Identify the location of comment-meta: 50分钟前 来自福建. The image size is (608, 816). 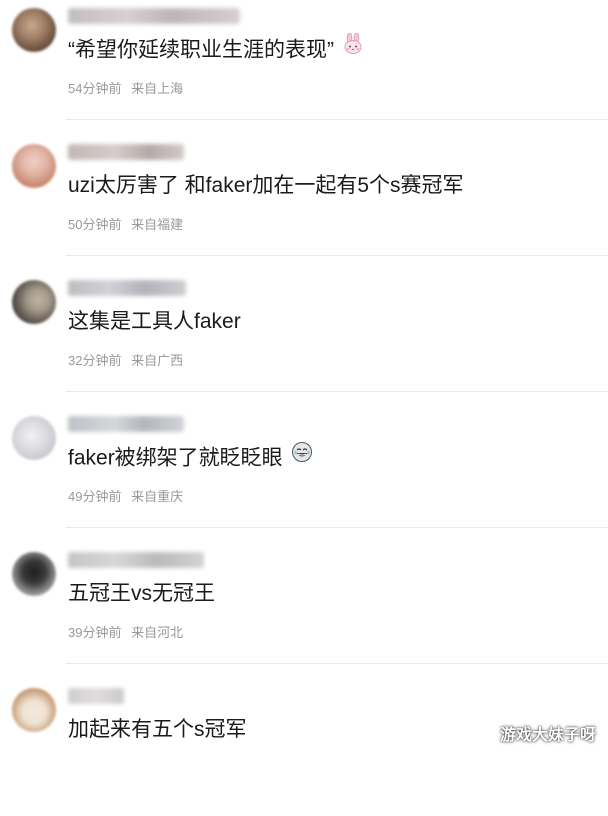
(125, 225).